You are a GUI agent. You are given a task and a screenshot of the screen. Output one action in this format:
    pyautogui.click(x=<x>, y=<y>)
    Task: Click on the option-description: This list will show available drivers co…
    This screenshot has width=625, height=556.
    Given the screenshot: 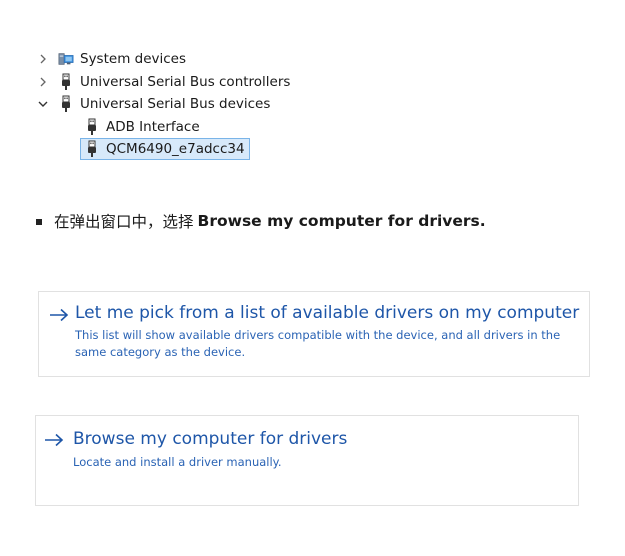 What is the action you would take?
    pyautogui.click(x=318, y=343)
    